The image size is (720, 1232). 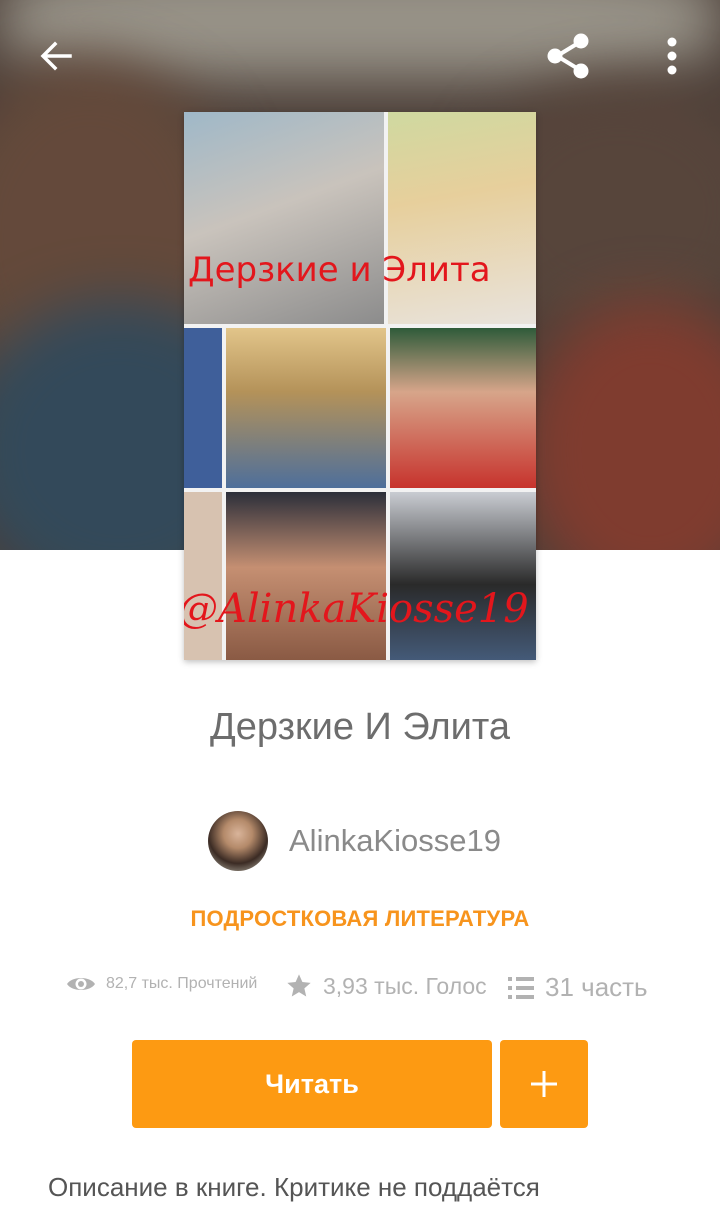 I want to click on votes-stat: 3,93 тыс. Голос, so click(x=386, y=986).